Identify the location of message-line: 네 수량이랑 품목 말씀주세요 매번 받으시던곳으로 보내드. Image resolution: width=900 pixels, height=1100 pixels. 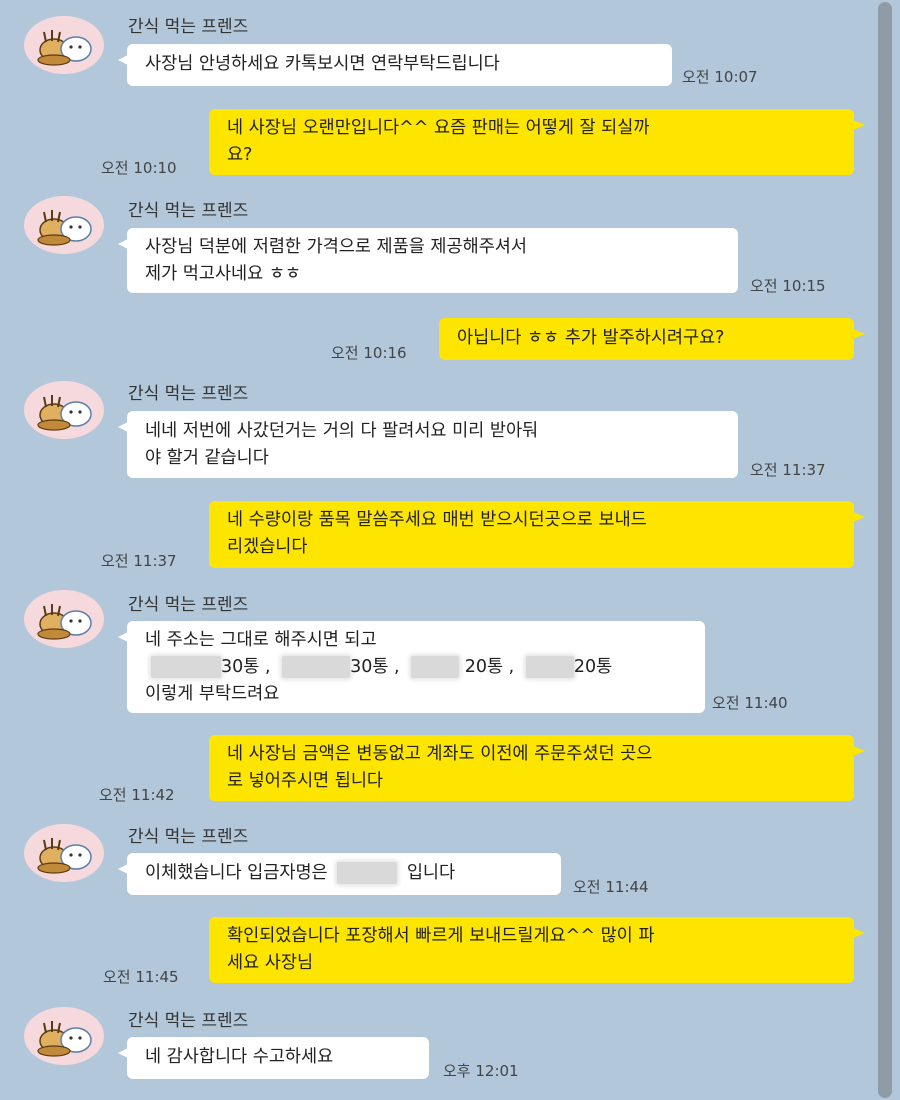
(437, 520).